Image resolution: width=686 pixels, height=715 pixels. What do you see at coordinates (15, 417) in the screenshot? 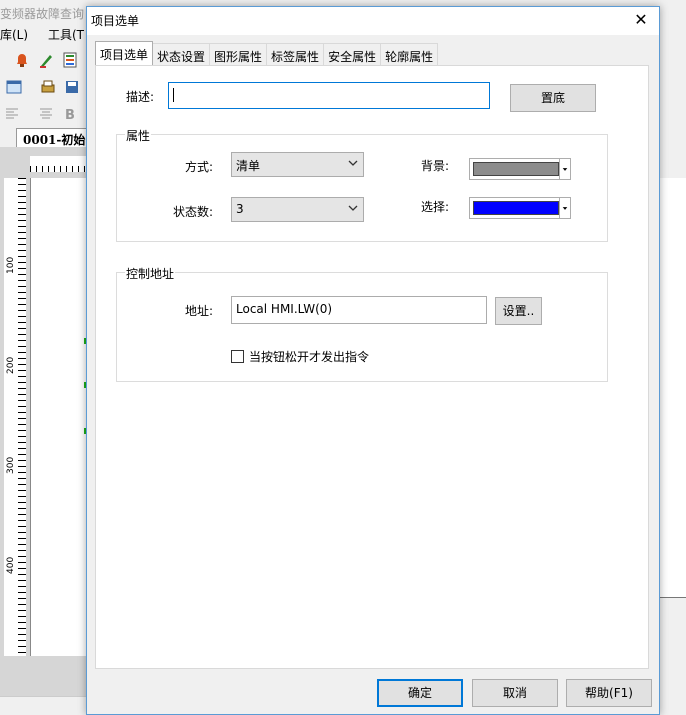
I see `vertical-ruler: 100 200 300 400` at bounding box center [15, 417].